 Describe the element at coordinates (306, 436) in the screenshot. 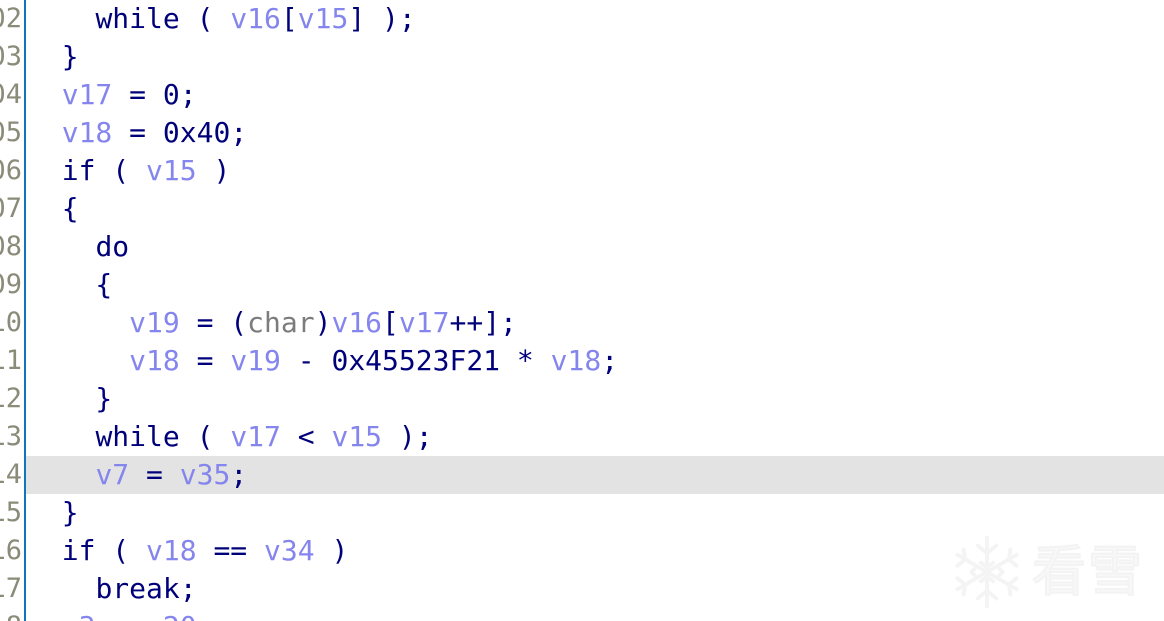

I see `code-token: <` at that location.